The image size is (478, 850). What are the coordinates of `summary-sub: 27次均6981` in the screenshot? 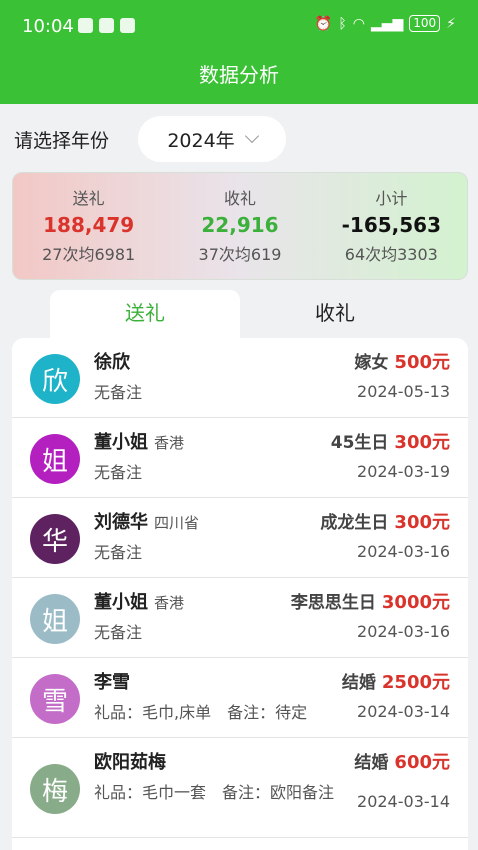 It's located at (89, 254).